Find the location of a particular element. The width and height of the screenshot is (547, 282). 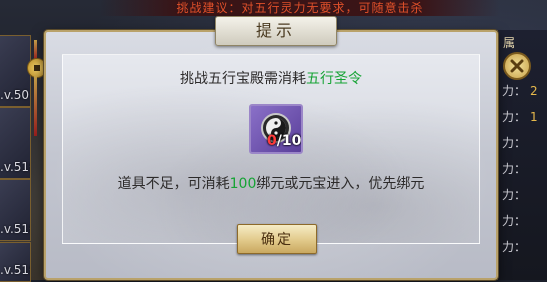

attribute-tab: 属 is located at coordinates (509, 42).